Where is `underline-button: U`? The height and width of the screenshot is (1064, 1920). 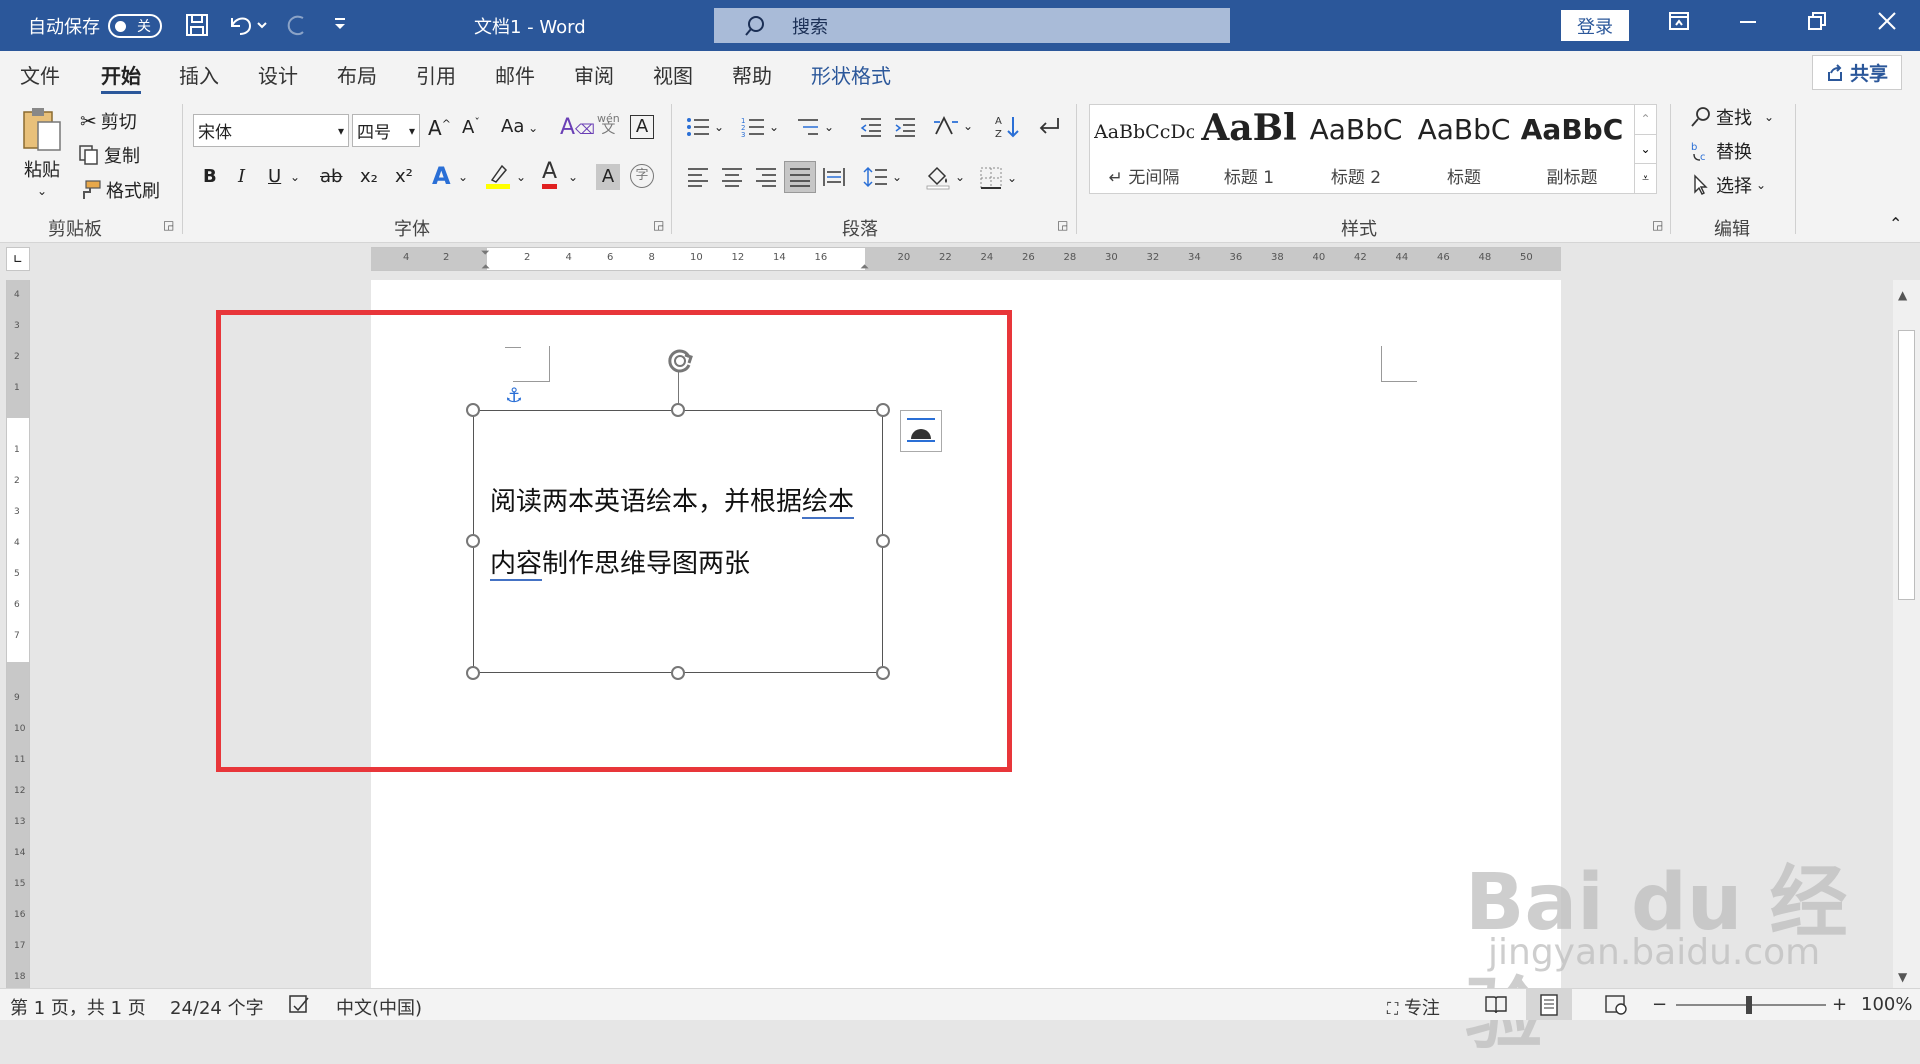 underline-button: U is located at coordinates (274, 176).